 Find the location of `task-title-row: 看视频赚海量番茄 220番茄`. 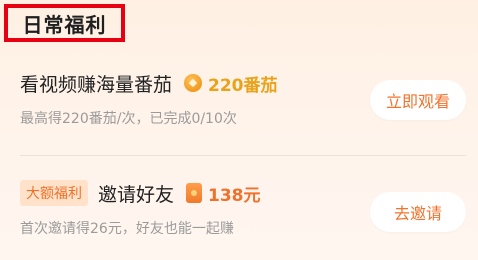

task-title-row: 看视频赚海量番茄 220番茄 is located at coordinates (149, 83).